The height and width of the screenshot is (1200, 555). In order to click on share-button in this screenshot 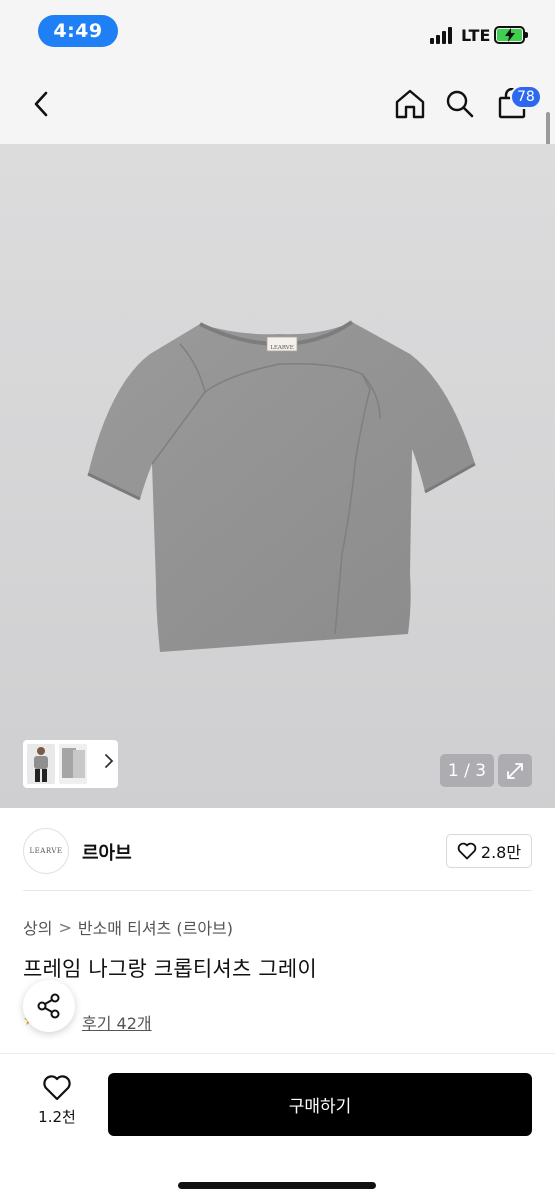, I will do `click(49, 1006)`.